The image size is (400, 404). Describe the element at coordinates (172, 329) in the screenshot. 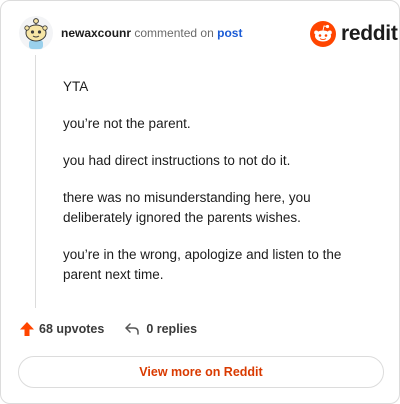

I see `reply-count: 0 replies` at that location.